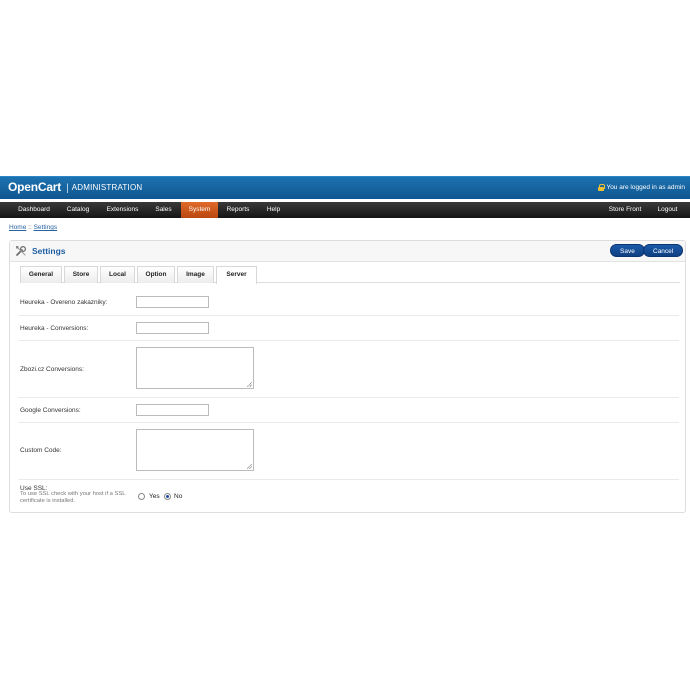  What do you see at coordinates (17, 227) in the screenshot?
I see `breadcrumb-home-link: Home` at bounding box center [17, 227].